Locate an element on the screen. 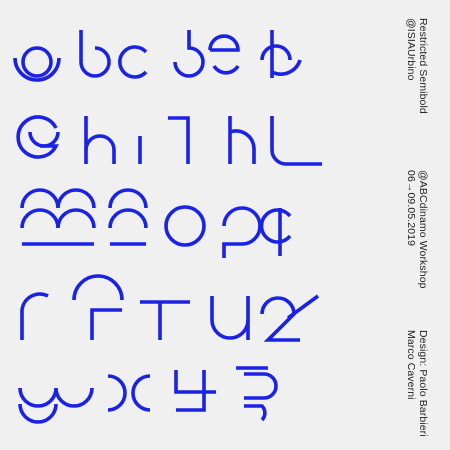 This screenshot has width=450, height=450. glyph-b is located at coordinates (95, 54).